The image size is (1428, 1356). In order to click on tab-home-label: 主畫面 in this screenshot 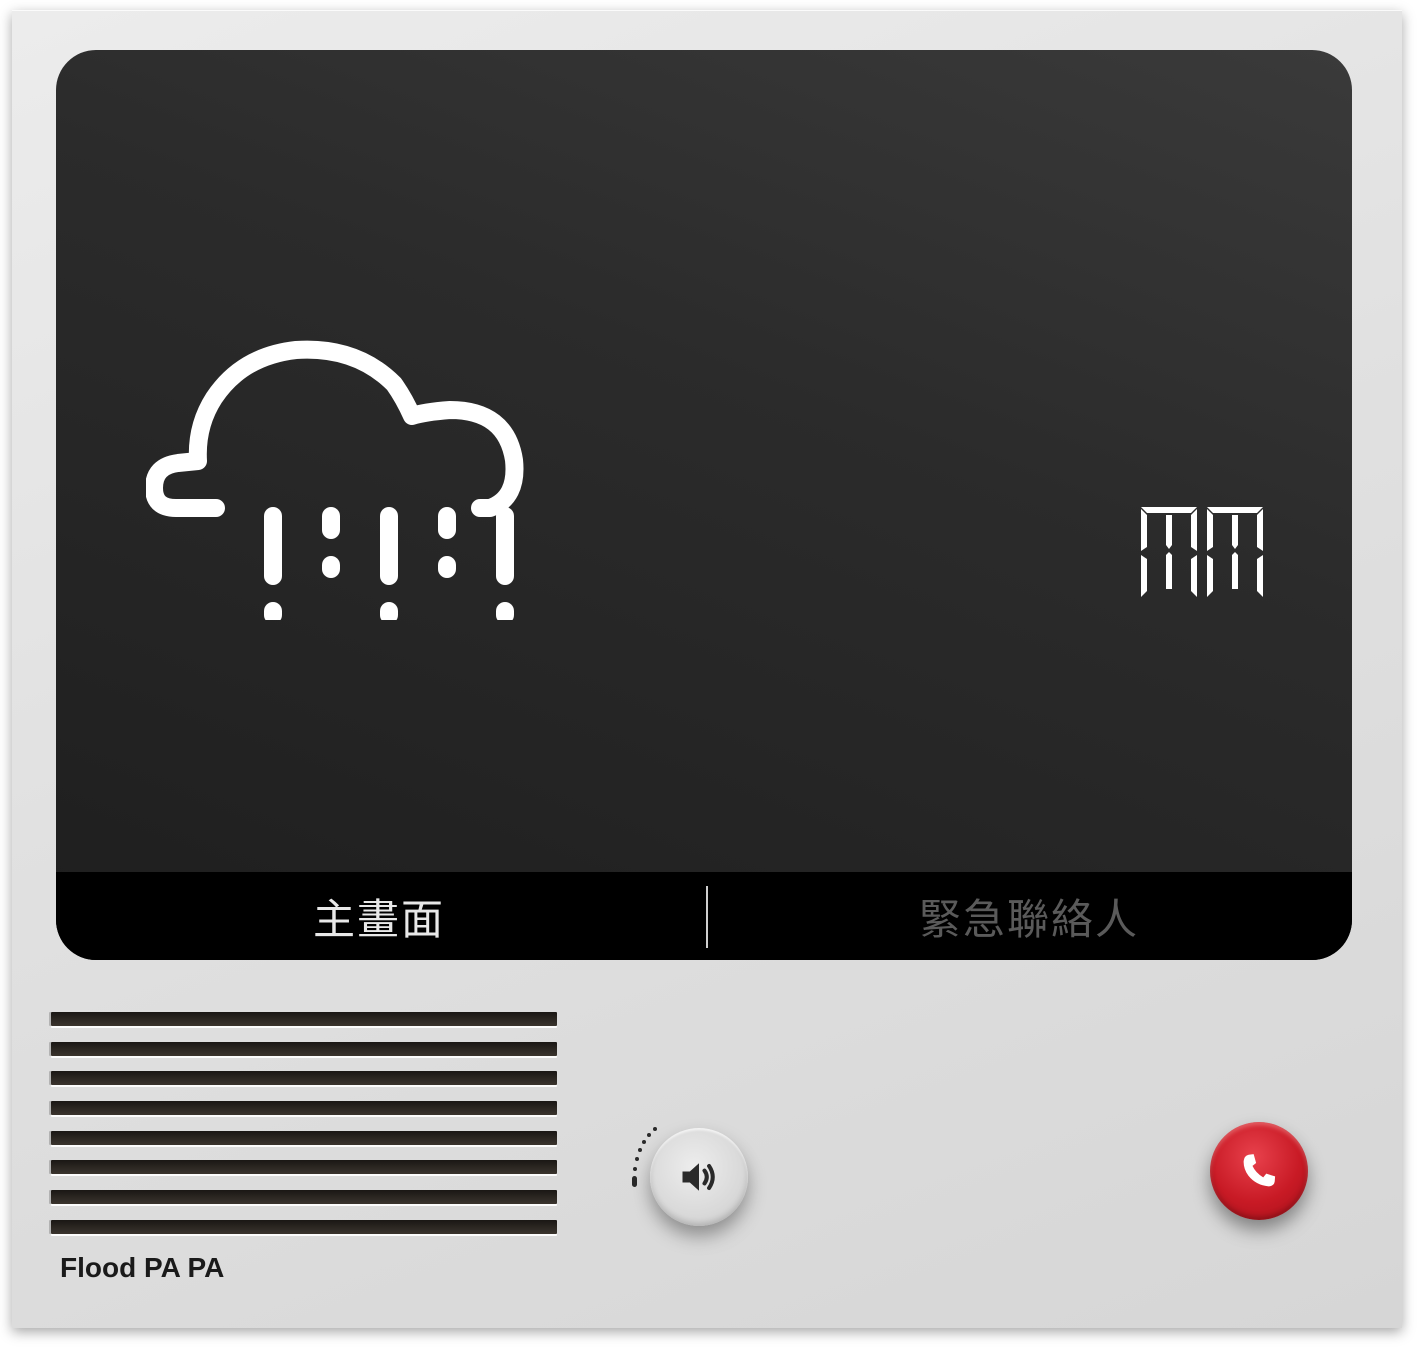, I will do `click(378, 919)`.